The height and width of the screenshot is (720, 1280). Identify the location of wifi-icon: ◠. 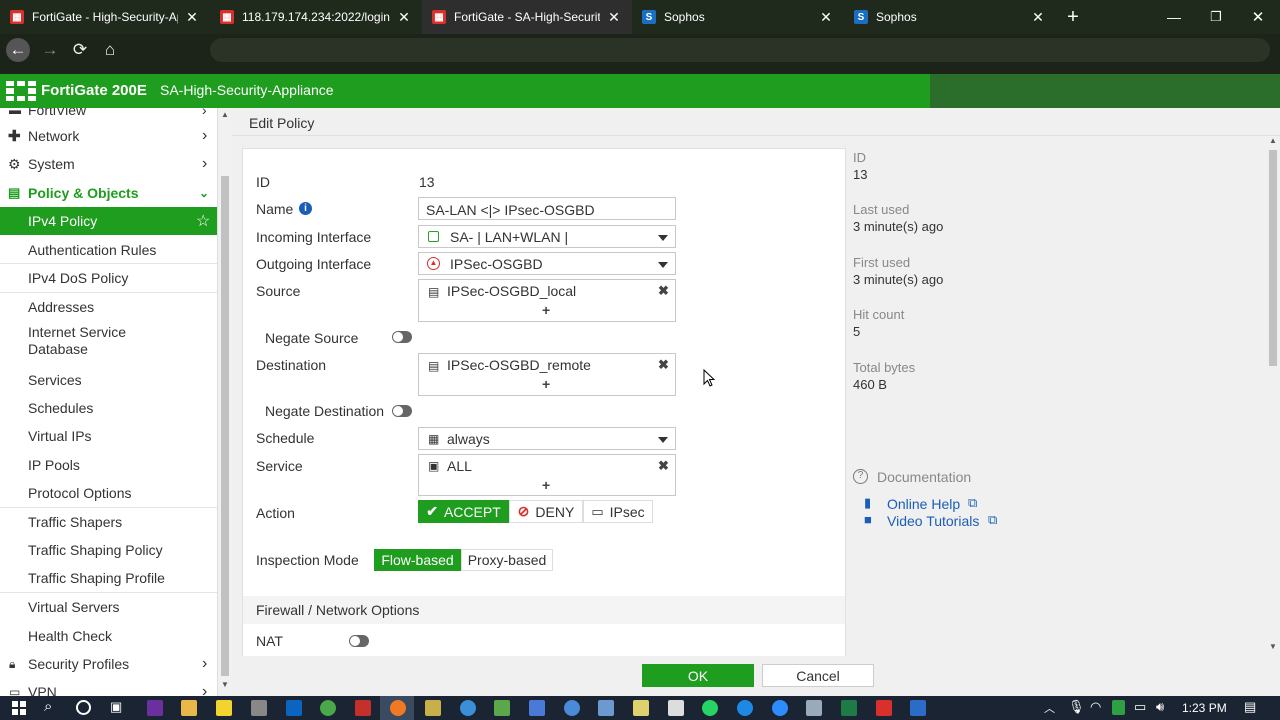
(1095, 707).